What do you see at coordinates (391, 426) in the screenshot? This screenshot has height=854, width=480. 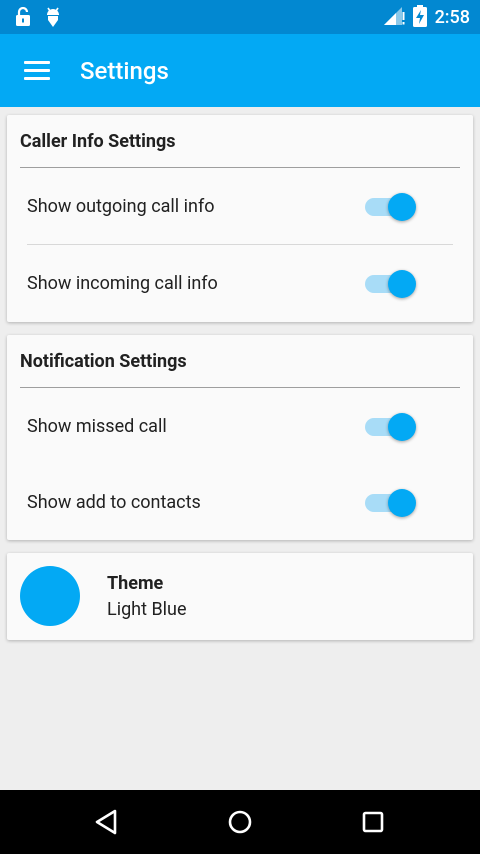 I see `missed-call-toggle` at bounding box center [391, 426].